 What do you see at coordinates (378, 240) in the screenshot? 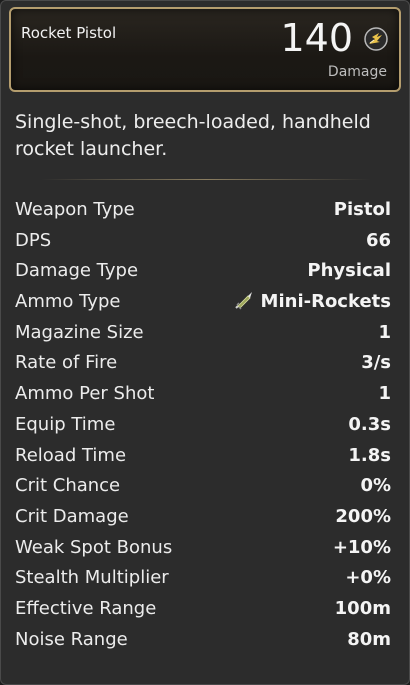
I see `stat-value: 66` at bounding box center [378, 240].